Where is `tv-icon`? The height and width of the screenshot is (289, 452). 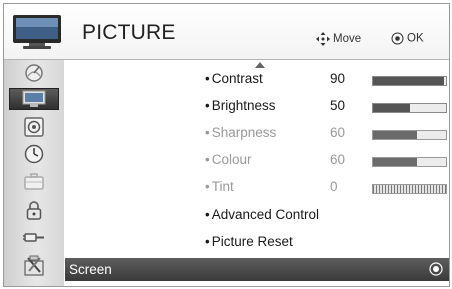 tv-icon is located at coordinates (37, 32).